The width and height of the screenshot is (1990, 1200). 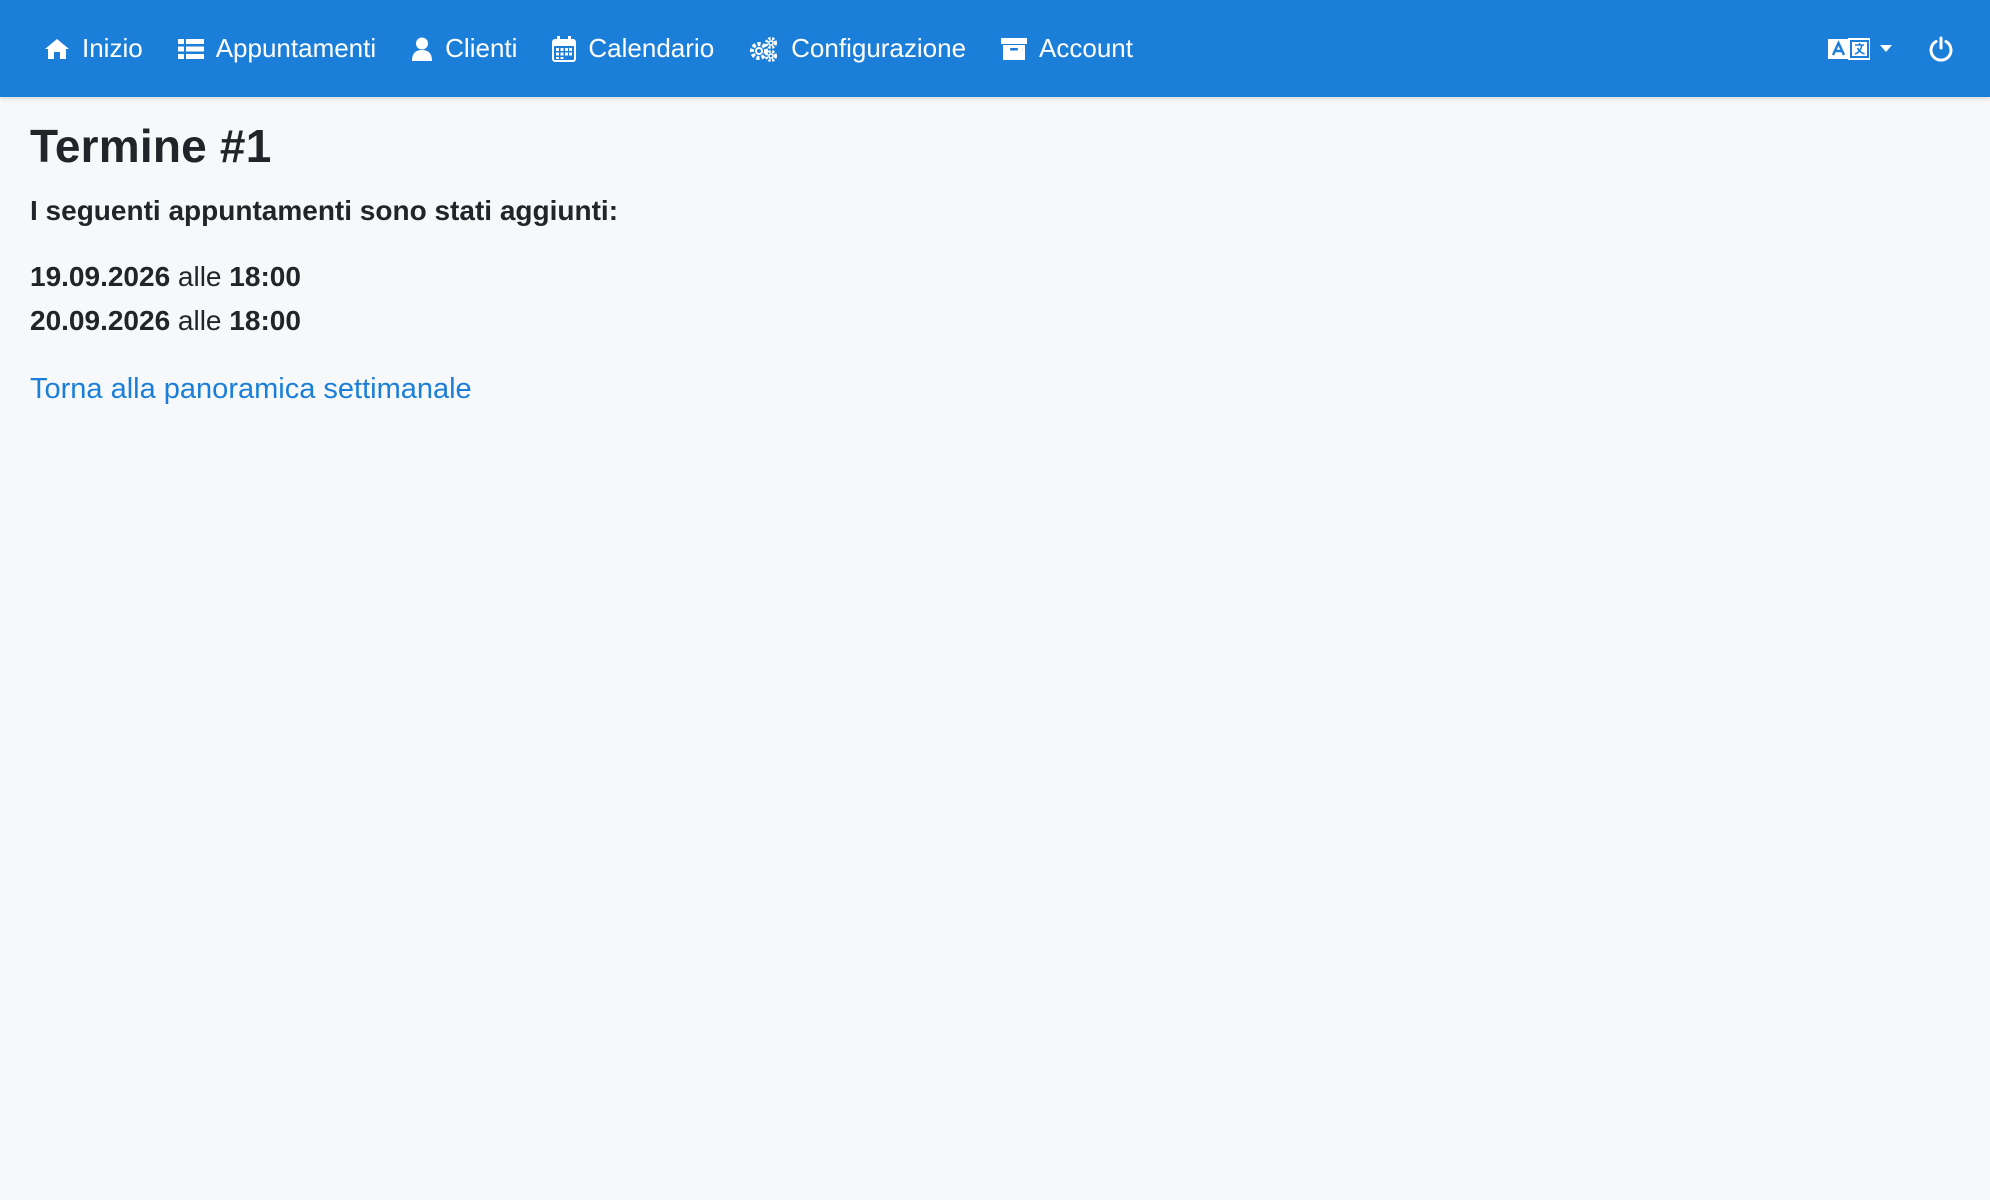 I want to click on nav-item-clienti: Clienti, so click(x=464, y=48).